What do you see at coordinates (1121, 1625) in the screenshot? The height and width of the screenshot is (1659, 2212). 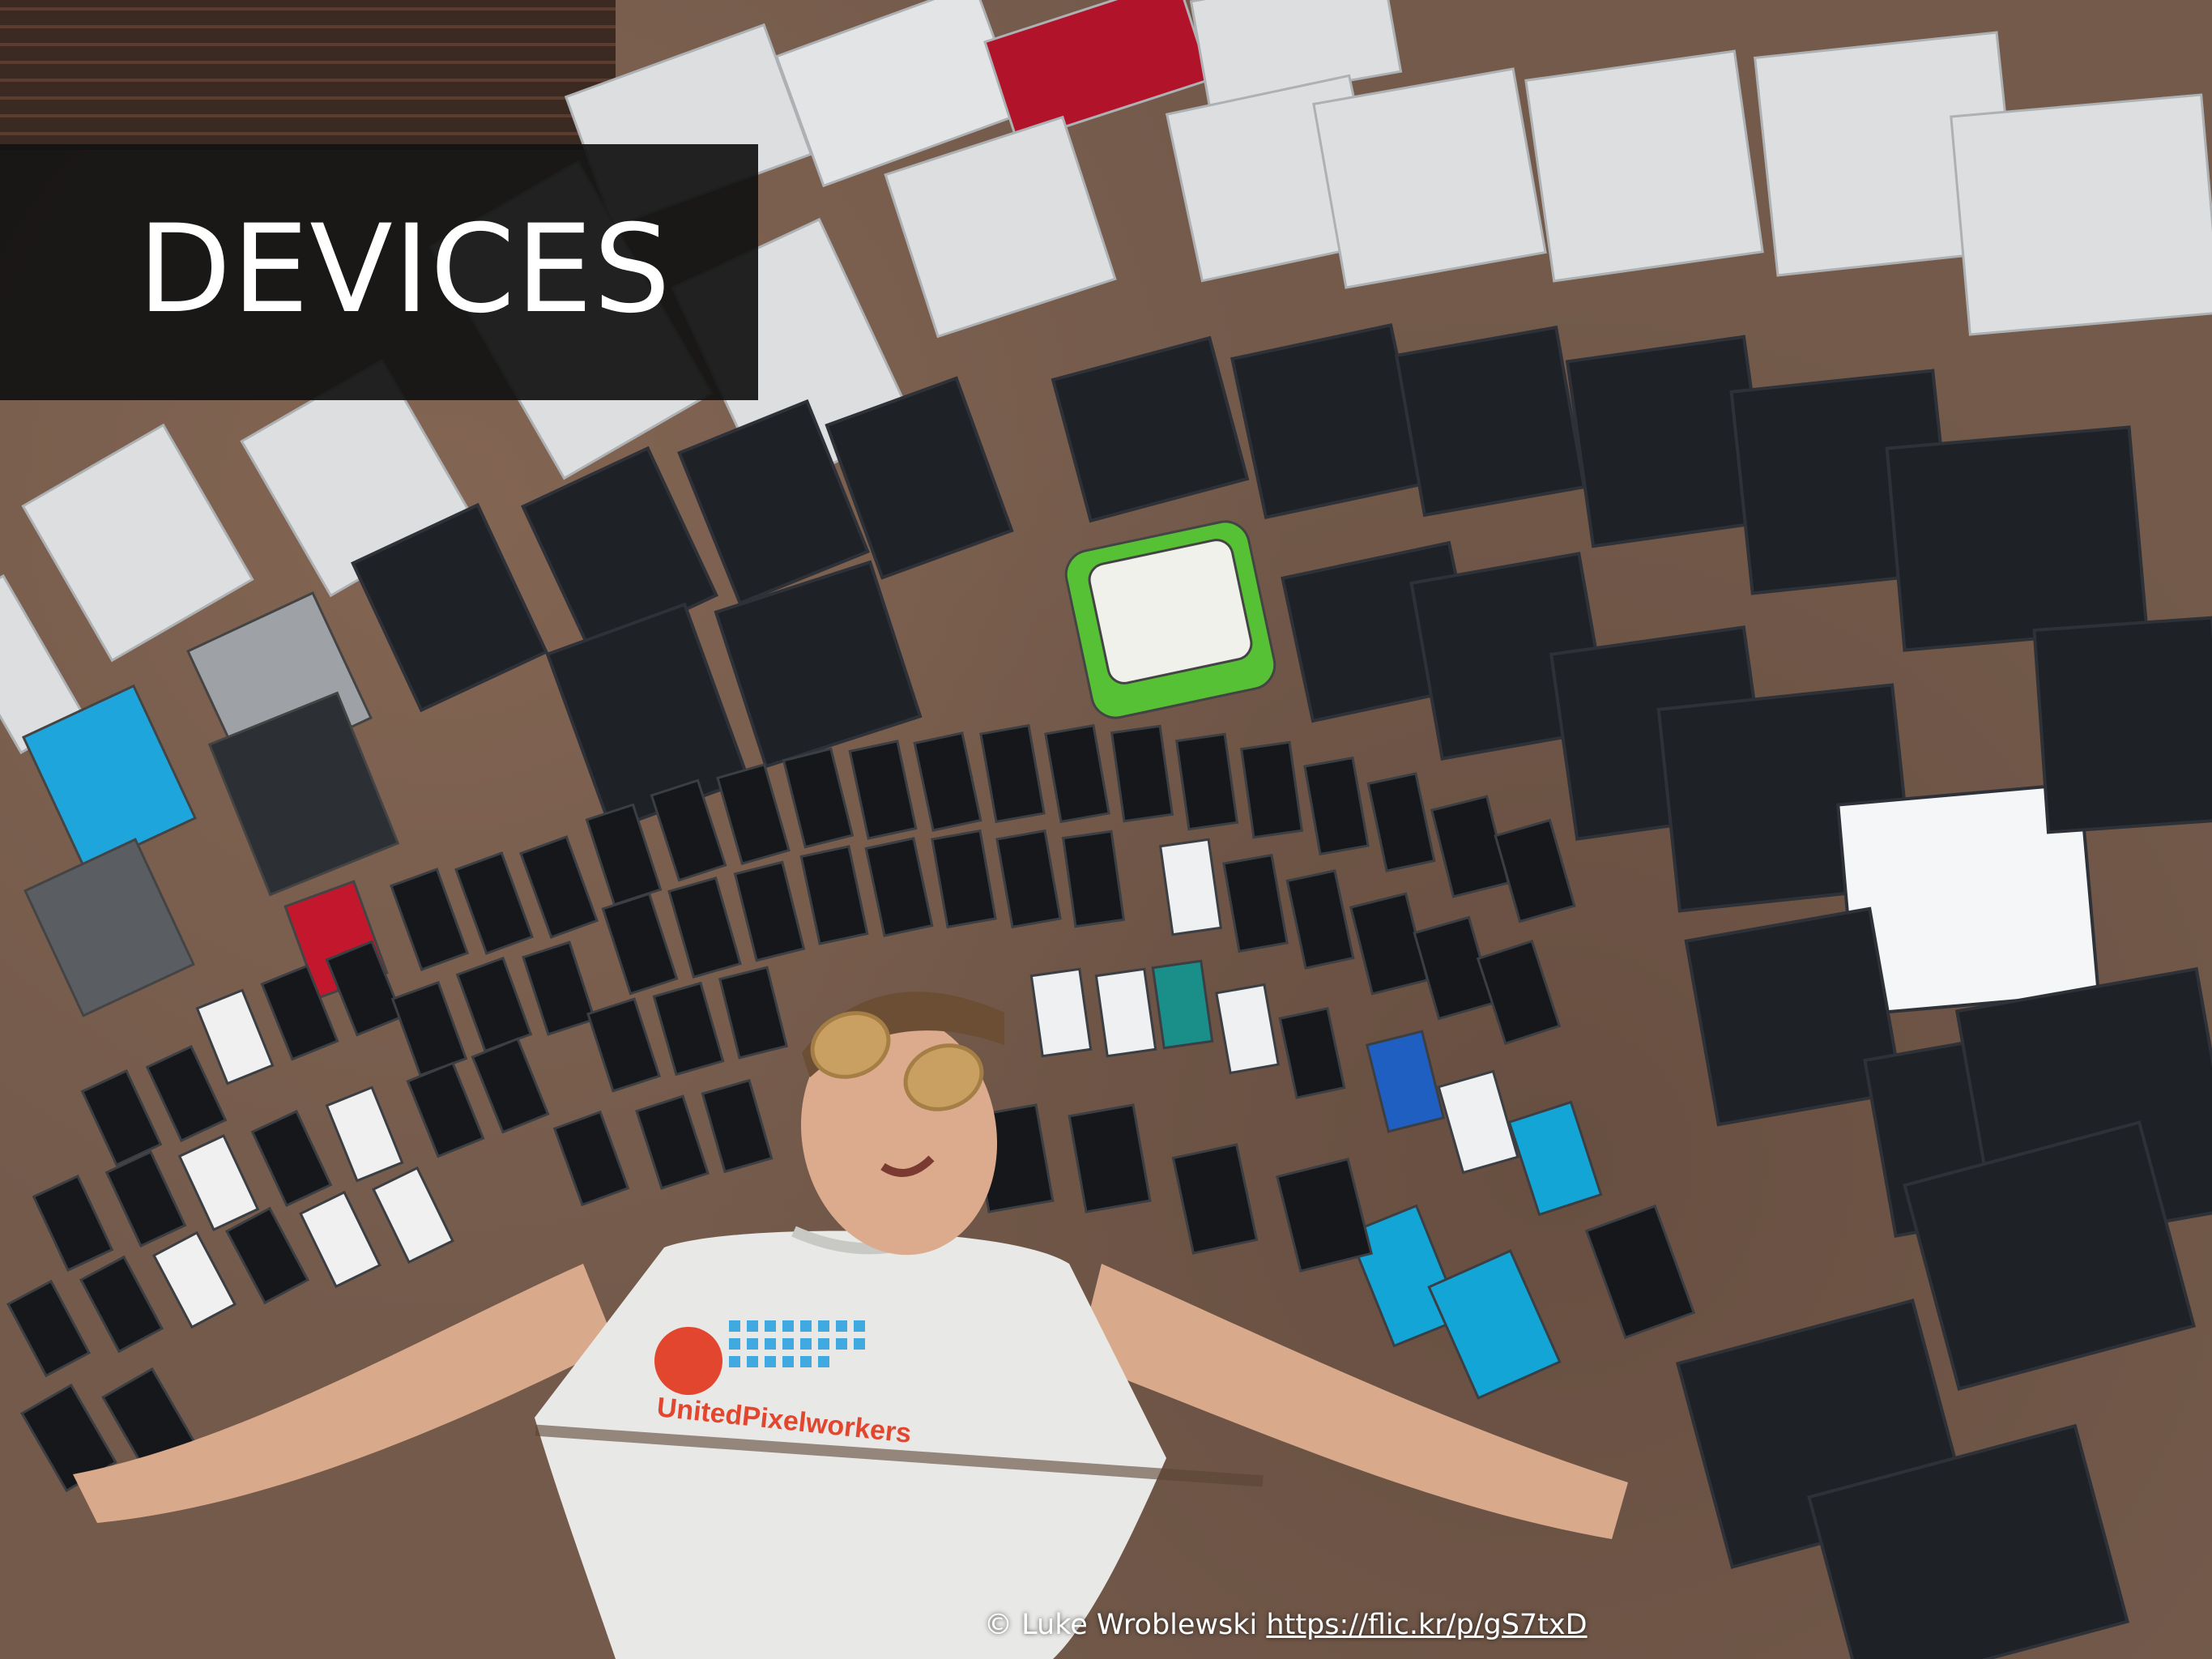 I see `credit-author: © Luke Wroblewski` at bounding box center [1121, 1625].